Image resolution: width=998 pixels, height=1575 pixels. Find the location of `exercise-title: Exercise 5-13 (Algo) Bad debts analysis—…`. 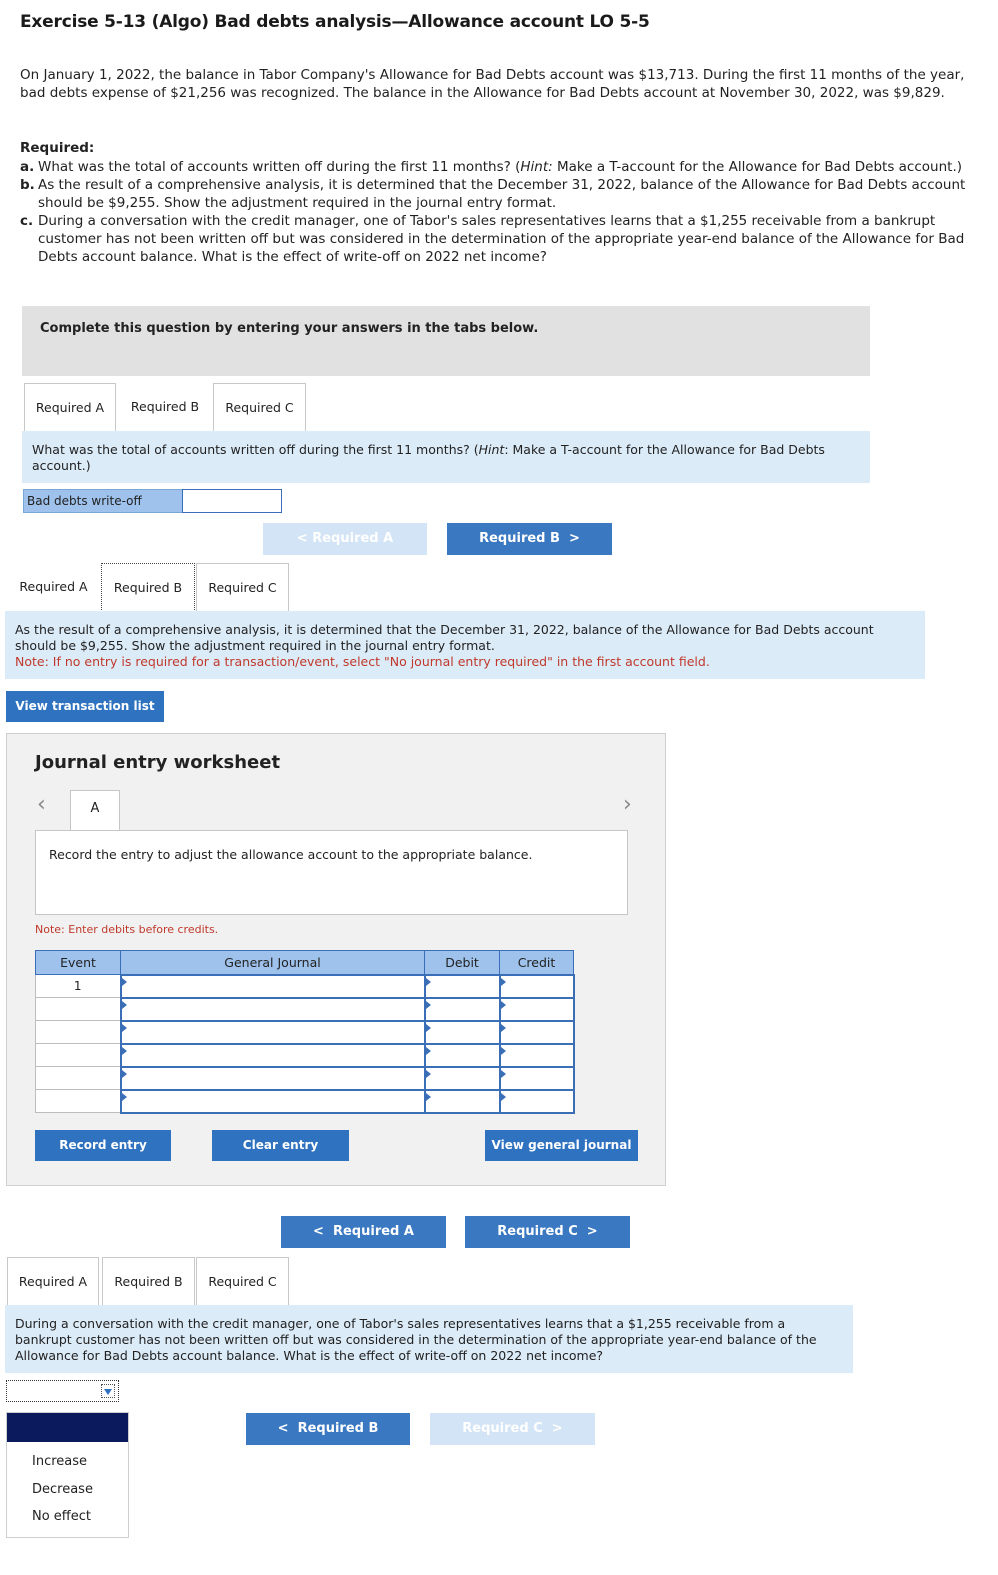

exercise-title: Exercise 5-13 (Algo) Bad debts analysis—… is located at coordinates (335, 22).